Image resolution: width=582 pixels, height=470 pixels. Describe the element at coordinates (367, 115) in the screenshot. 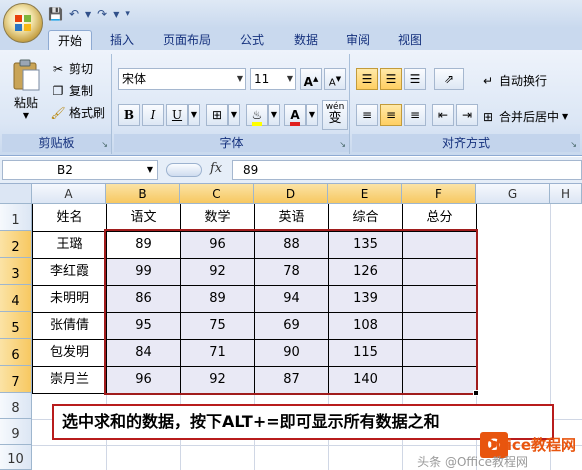

I see `align-left-button: ≡` at that location.